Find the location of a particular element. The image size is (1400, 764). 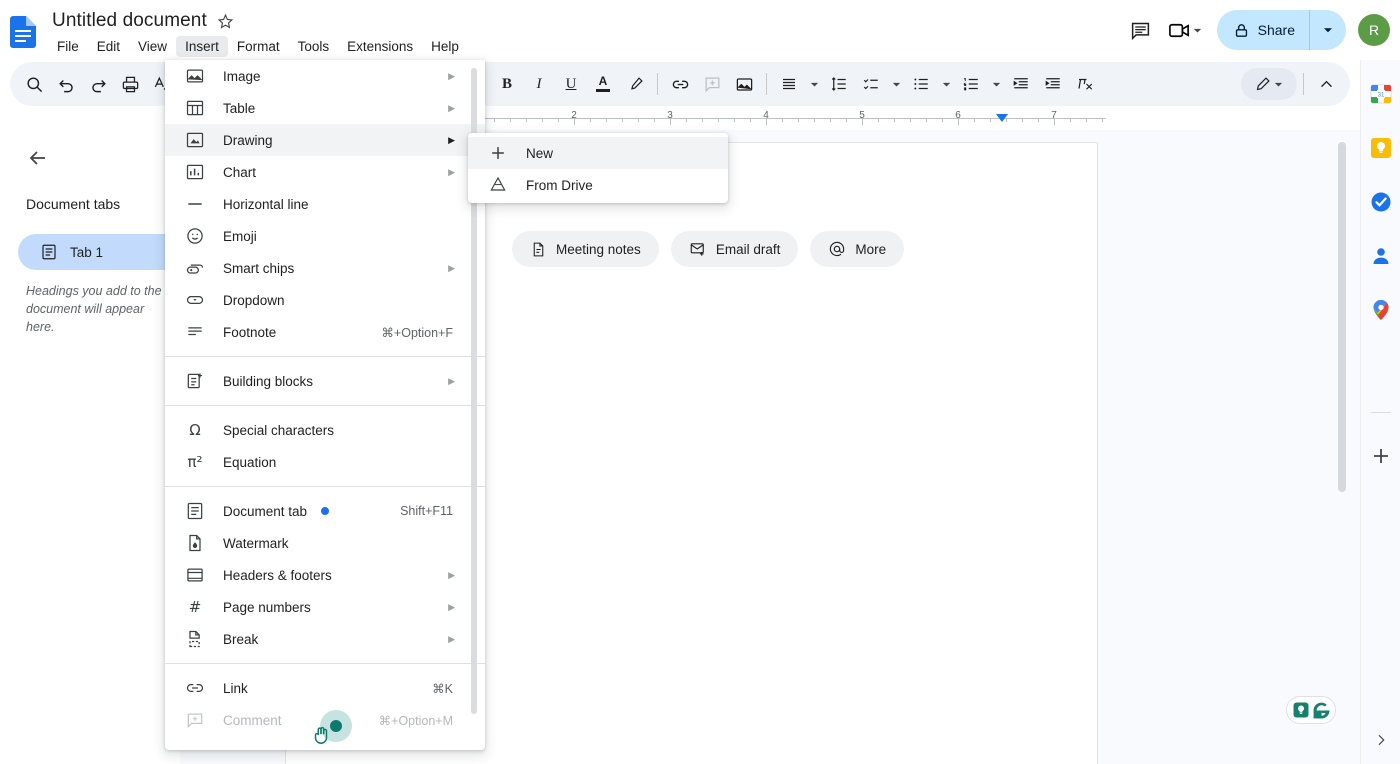

menubar-item-tools: Tools is located at coordinates (314, 46).